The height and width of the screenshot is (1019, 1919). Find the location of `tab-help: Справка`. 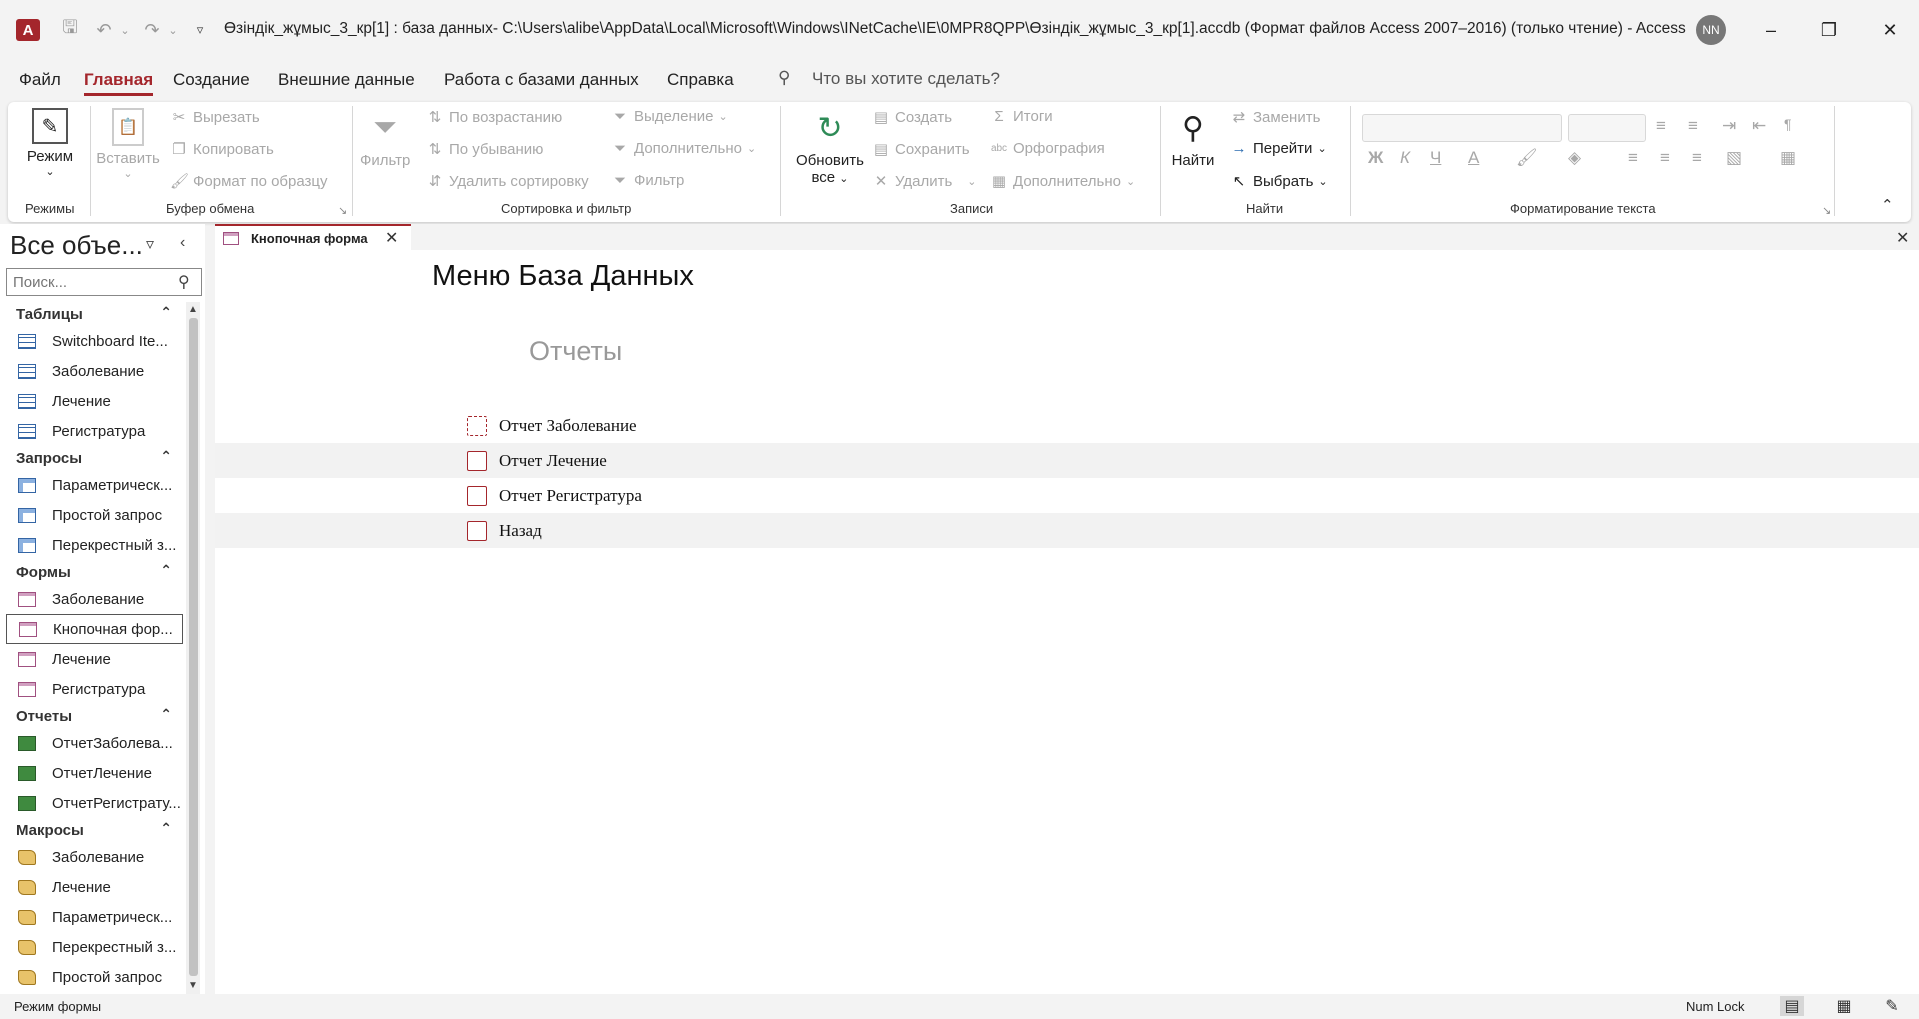

tab-help: Справка is located at coordinates (700, 80).